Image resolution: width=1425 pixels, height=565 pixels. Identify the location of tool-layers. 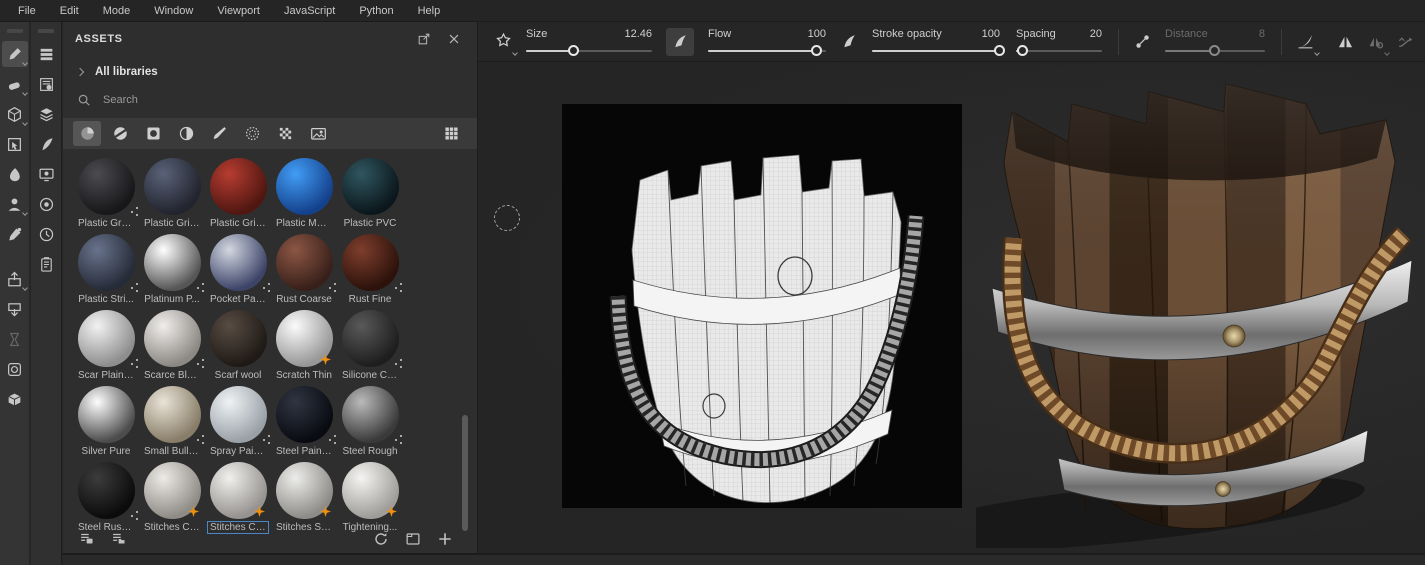
(46, 114).